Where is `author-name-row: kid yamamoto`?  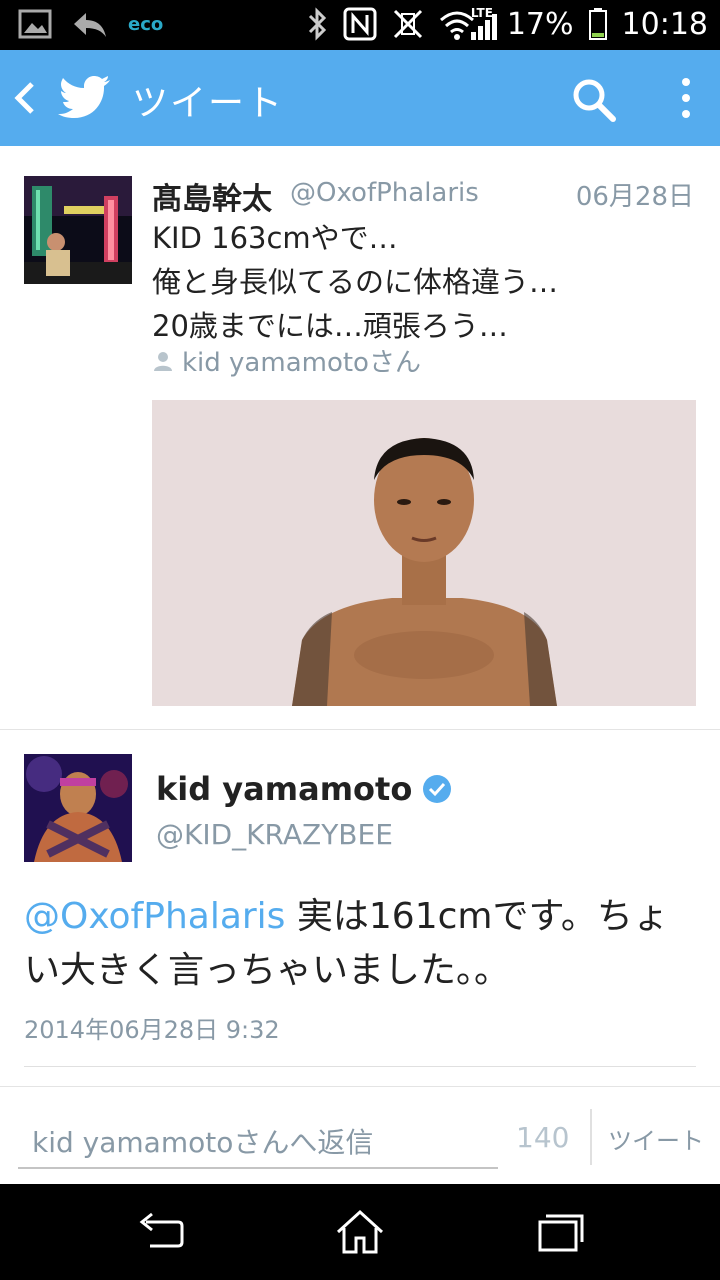 author-name-row: kid yamamoto is located at coordinates (304, 789).